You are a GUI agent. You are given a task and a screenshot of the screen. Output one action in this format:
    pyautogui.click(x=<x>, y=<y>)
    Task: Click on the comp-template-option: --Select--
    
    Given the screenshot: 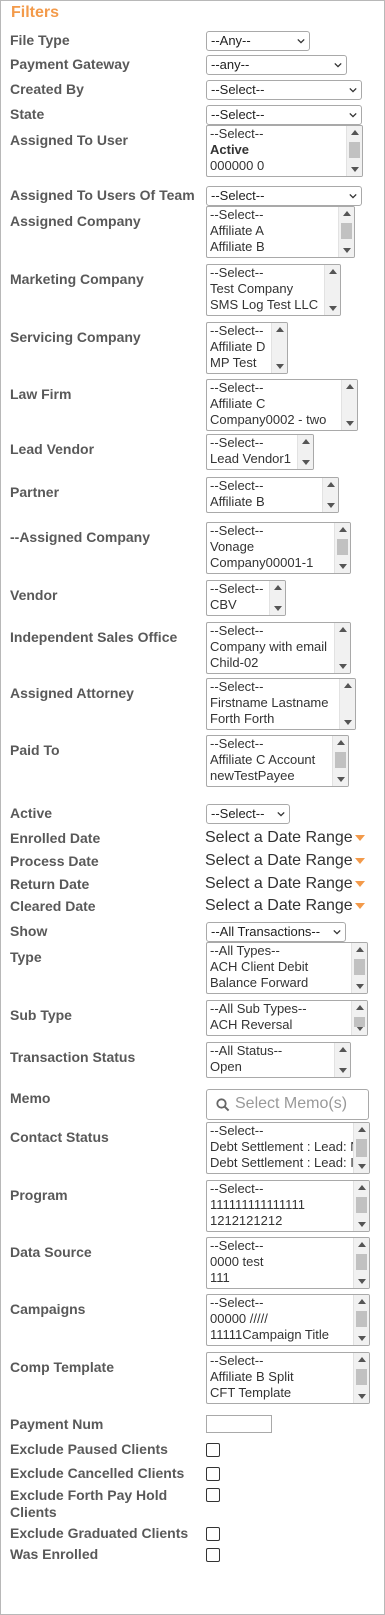 What is the action you would take?
    pyautogui.click(x=288, y=1361)
    